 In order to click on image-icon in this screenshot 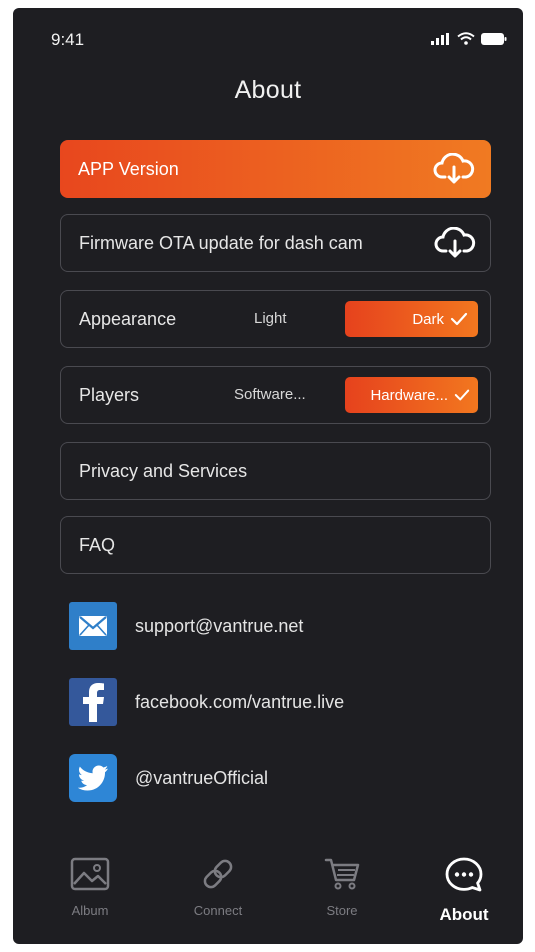, I will do `click(90, 874)`.